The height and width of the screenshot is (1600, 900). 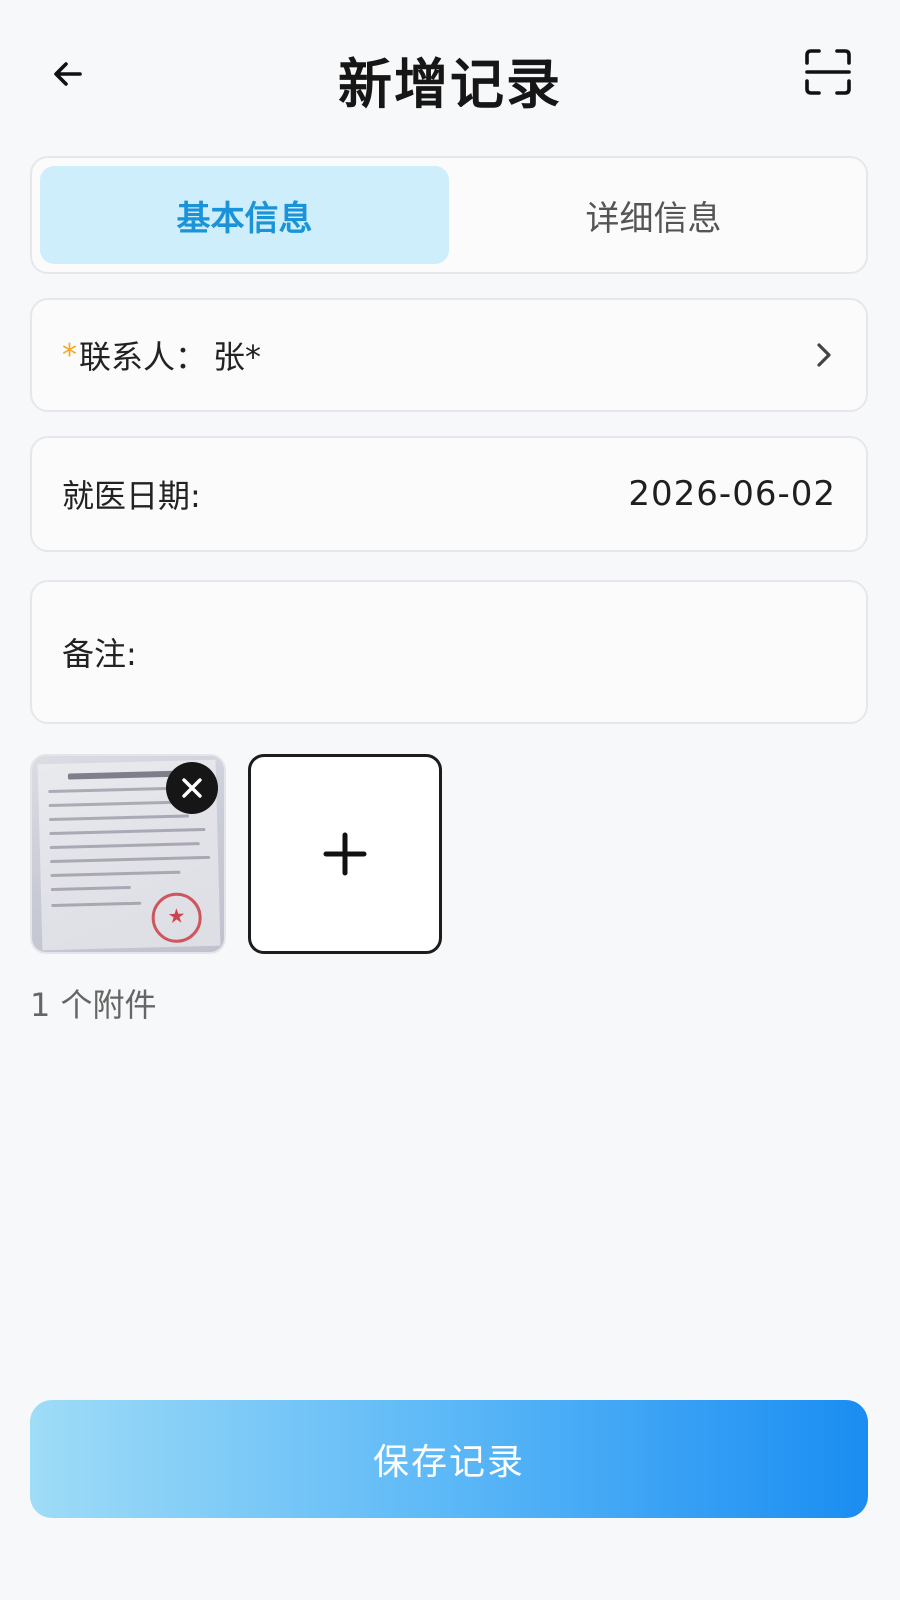 What do you see at coordinates (93, 1005) in the screenshot?
I see `attachment-count: 1 个附件` at bounding box center [93, 1005].